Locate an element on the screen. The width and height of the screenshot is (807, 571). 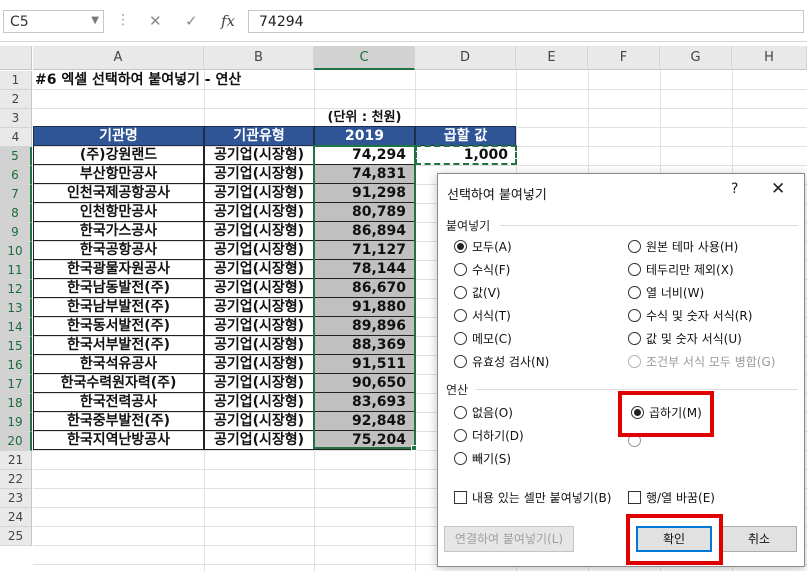
paste-extra-option-0: 원본 테마 사용(H) is located at coordinates (683, 247).